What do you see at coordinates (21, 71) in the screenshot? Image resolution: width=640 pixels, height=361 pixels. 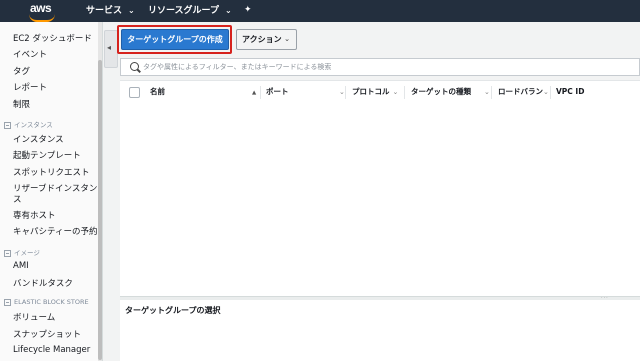 I see `sidebar-item-tags: タグ` at bounding box center [21, 71].